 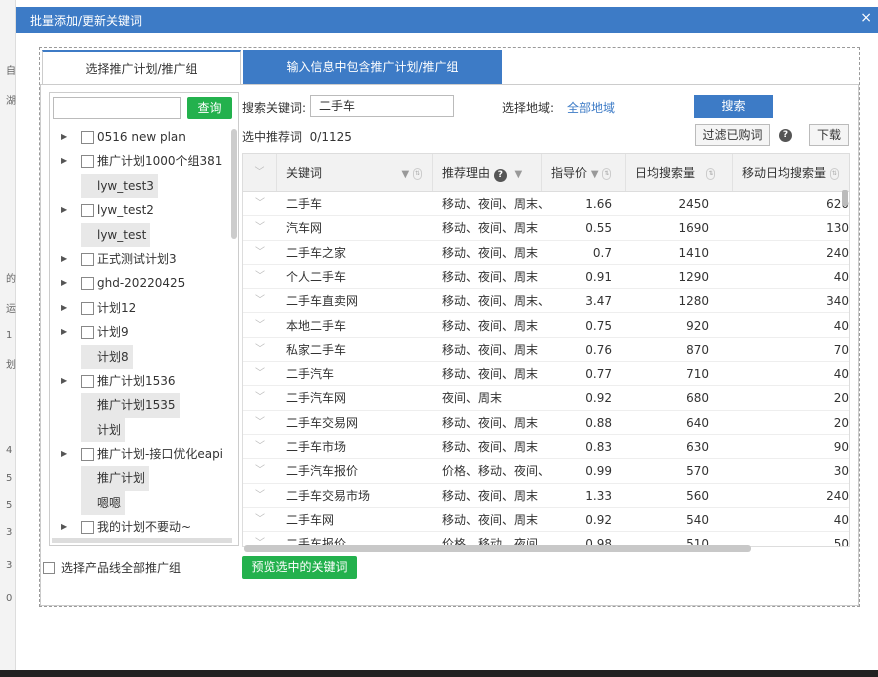 What do you see at coordinates (139, 381) in the screenshot?
I see `tree-item: ▶ 推广计划1536` at bounding box center [139, 381].